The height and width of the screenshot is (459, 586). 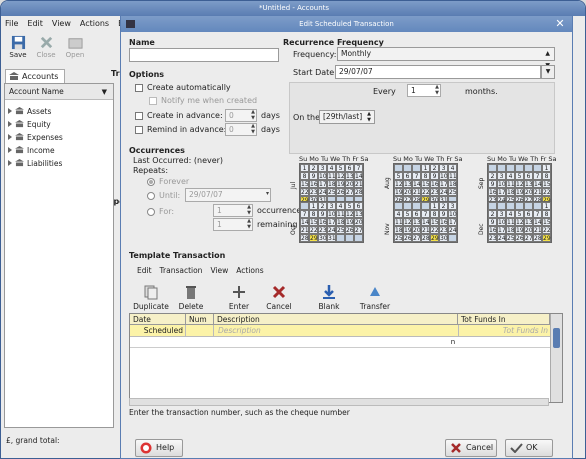 I want to click on calendar-day: 23, so click(x=492, y=238).